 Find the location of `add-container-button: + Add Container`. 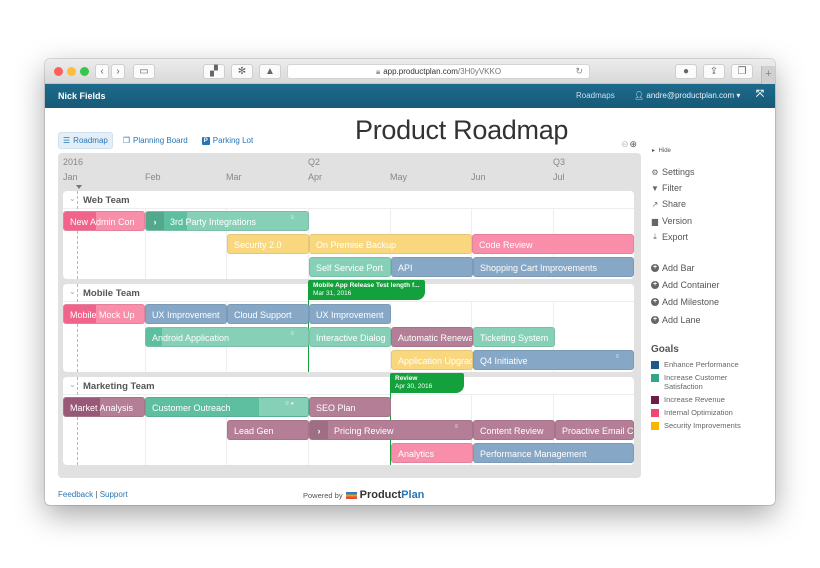

add-container-button: + Add Container is located at coordinates (685, 285).